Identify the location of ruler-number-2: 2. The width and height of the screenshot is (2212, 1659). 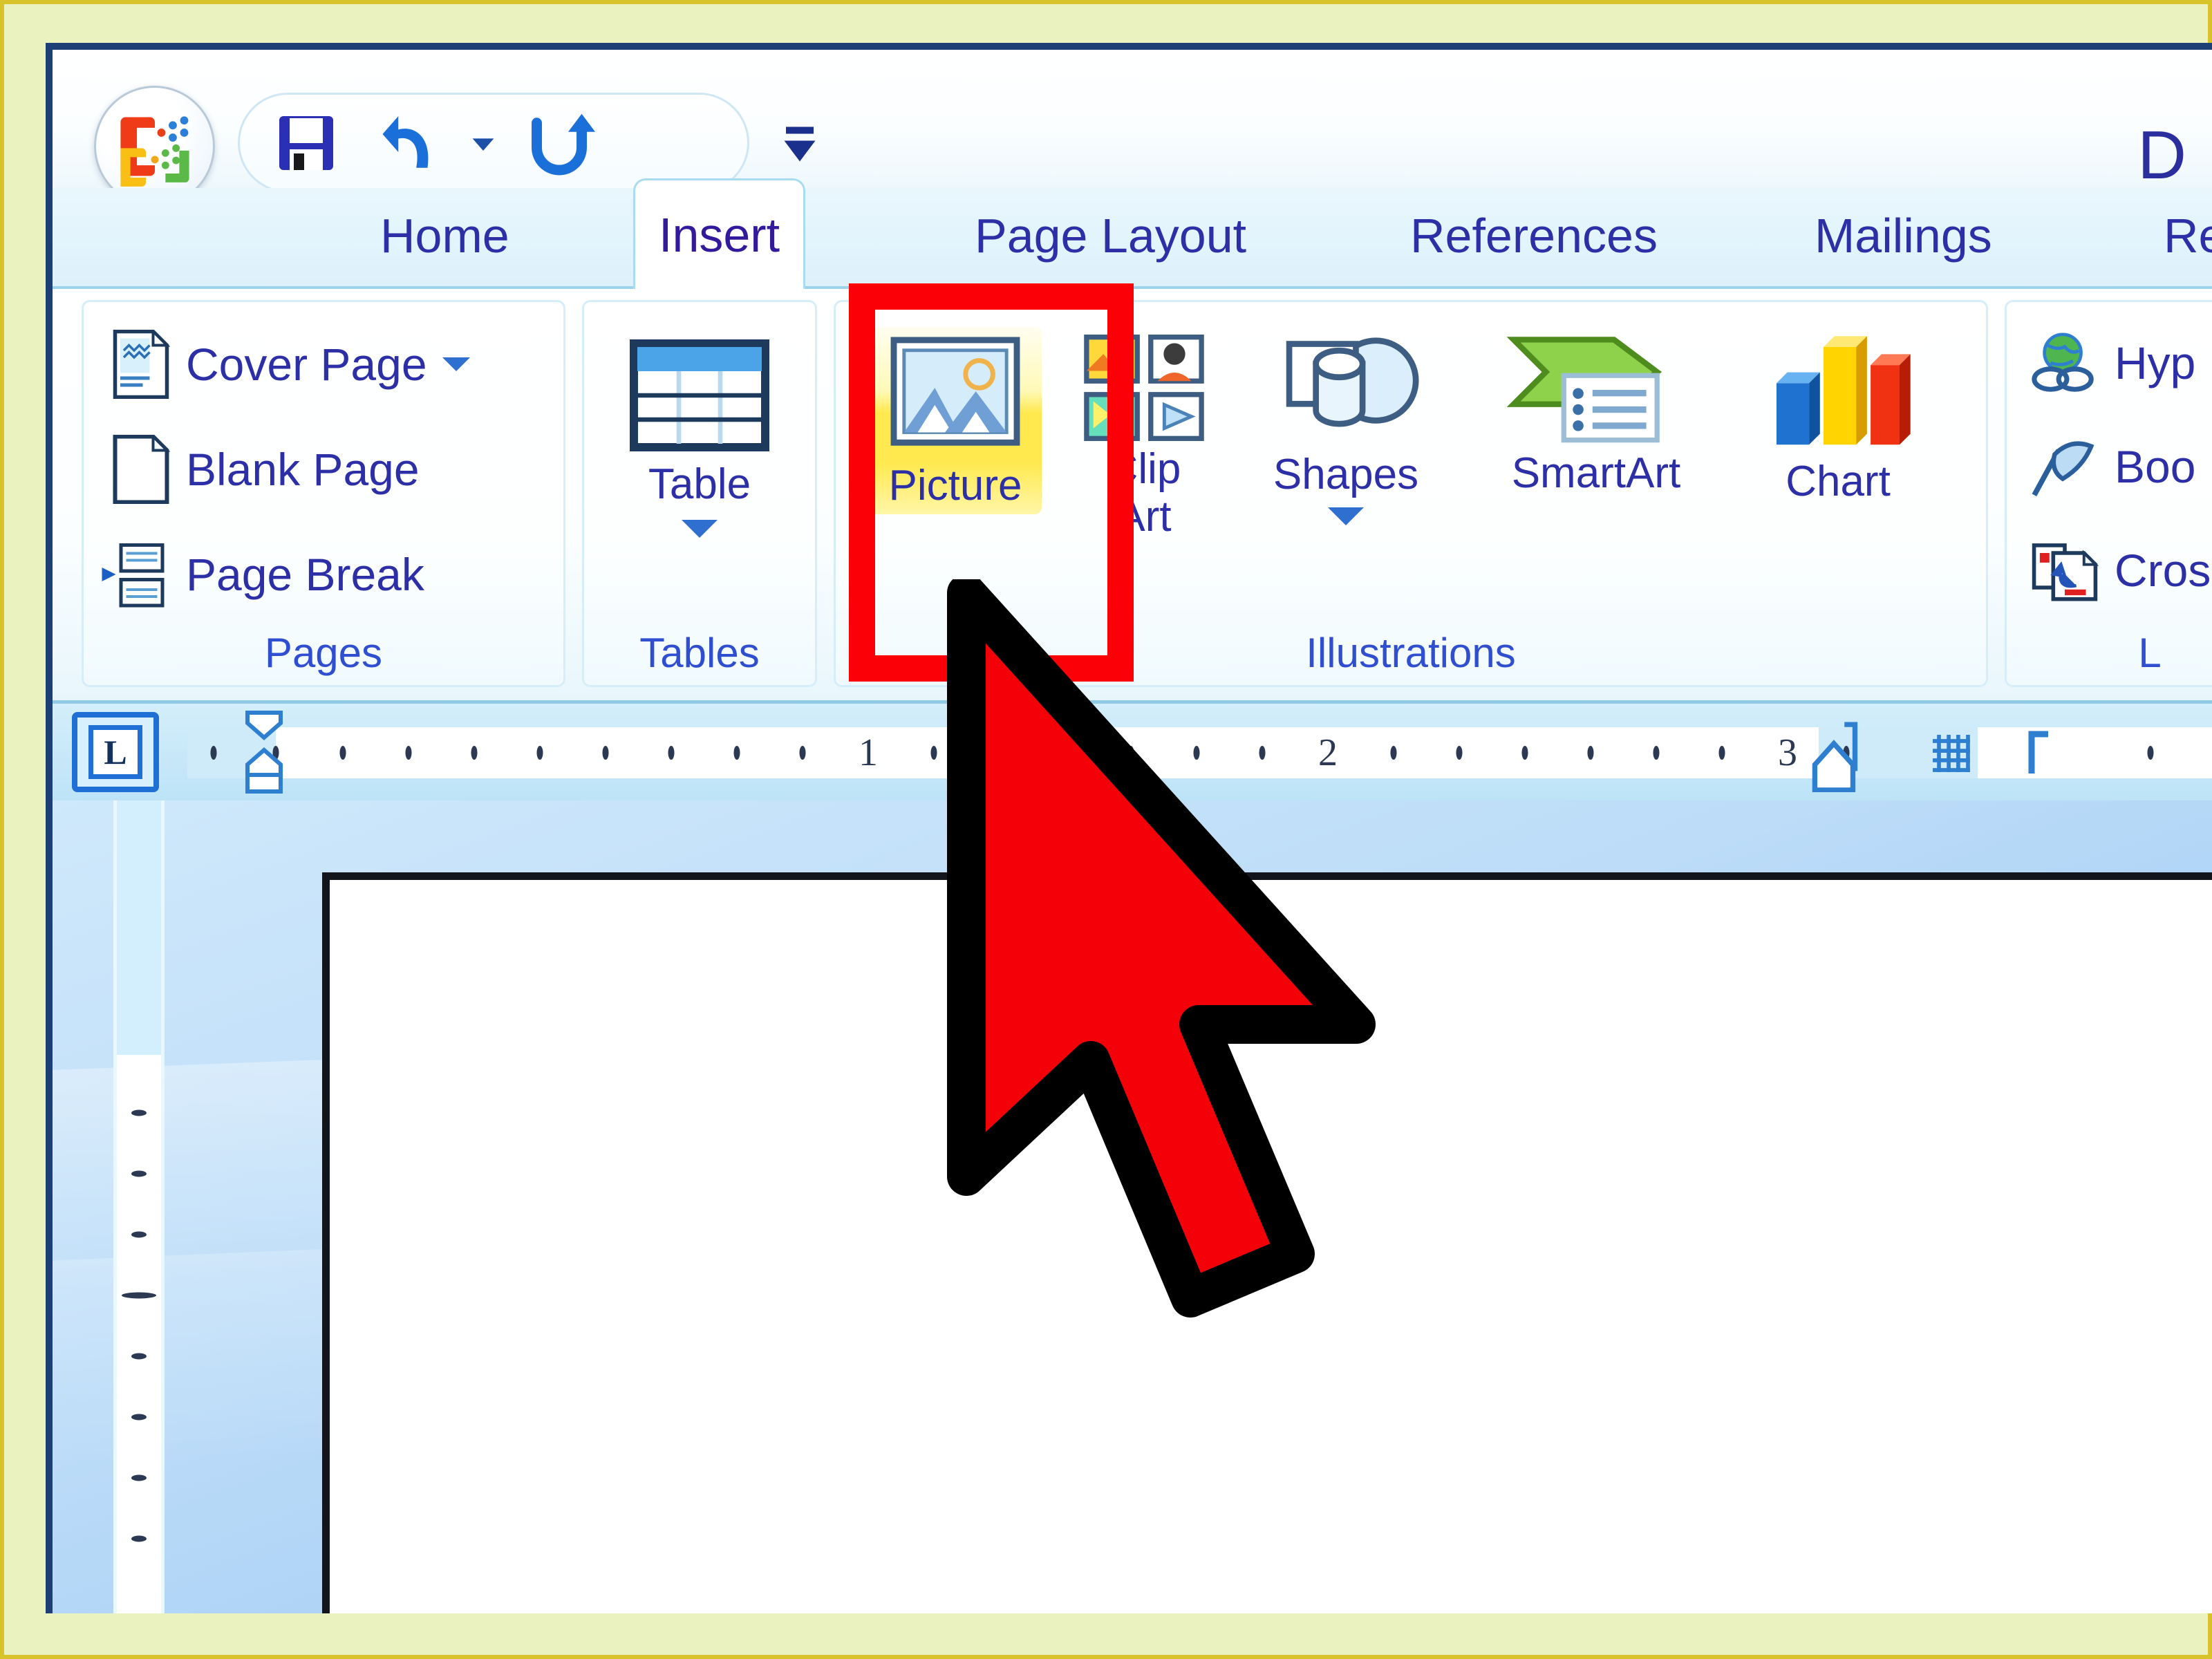
(1328, 752).